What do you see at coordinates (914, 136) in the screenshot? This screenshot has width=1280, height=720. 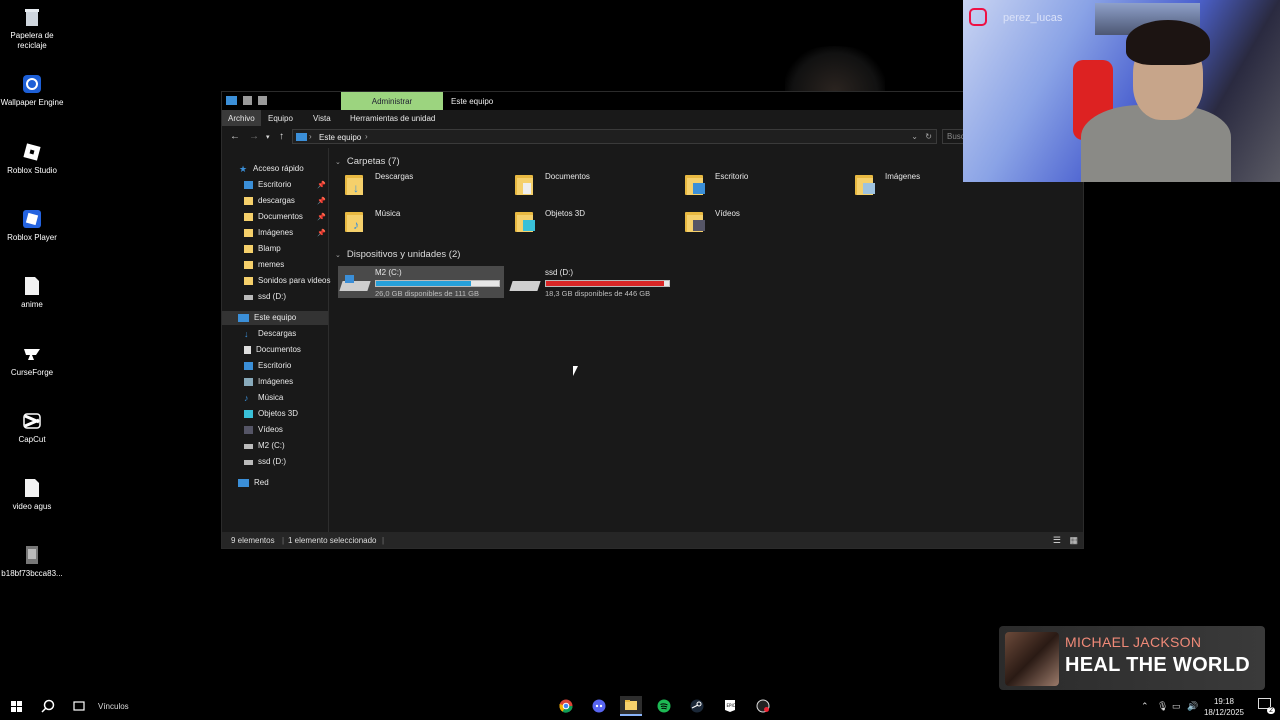 I see `address-dropdown-icon: ⌄` at bounding box center [914, 136].